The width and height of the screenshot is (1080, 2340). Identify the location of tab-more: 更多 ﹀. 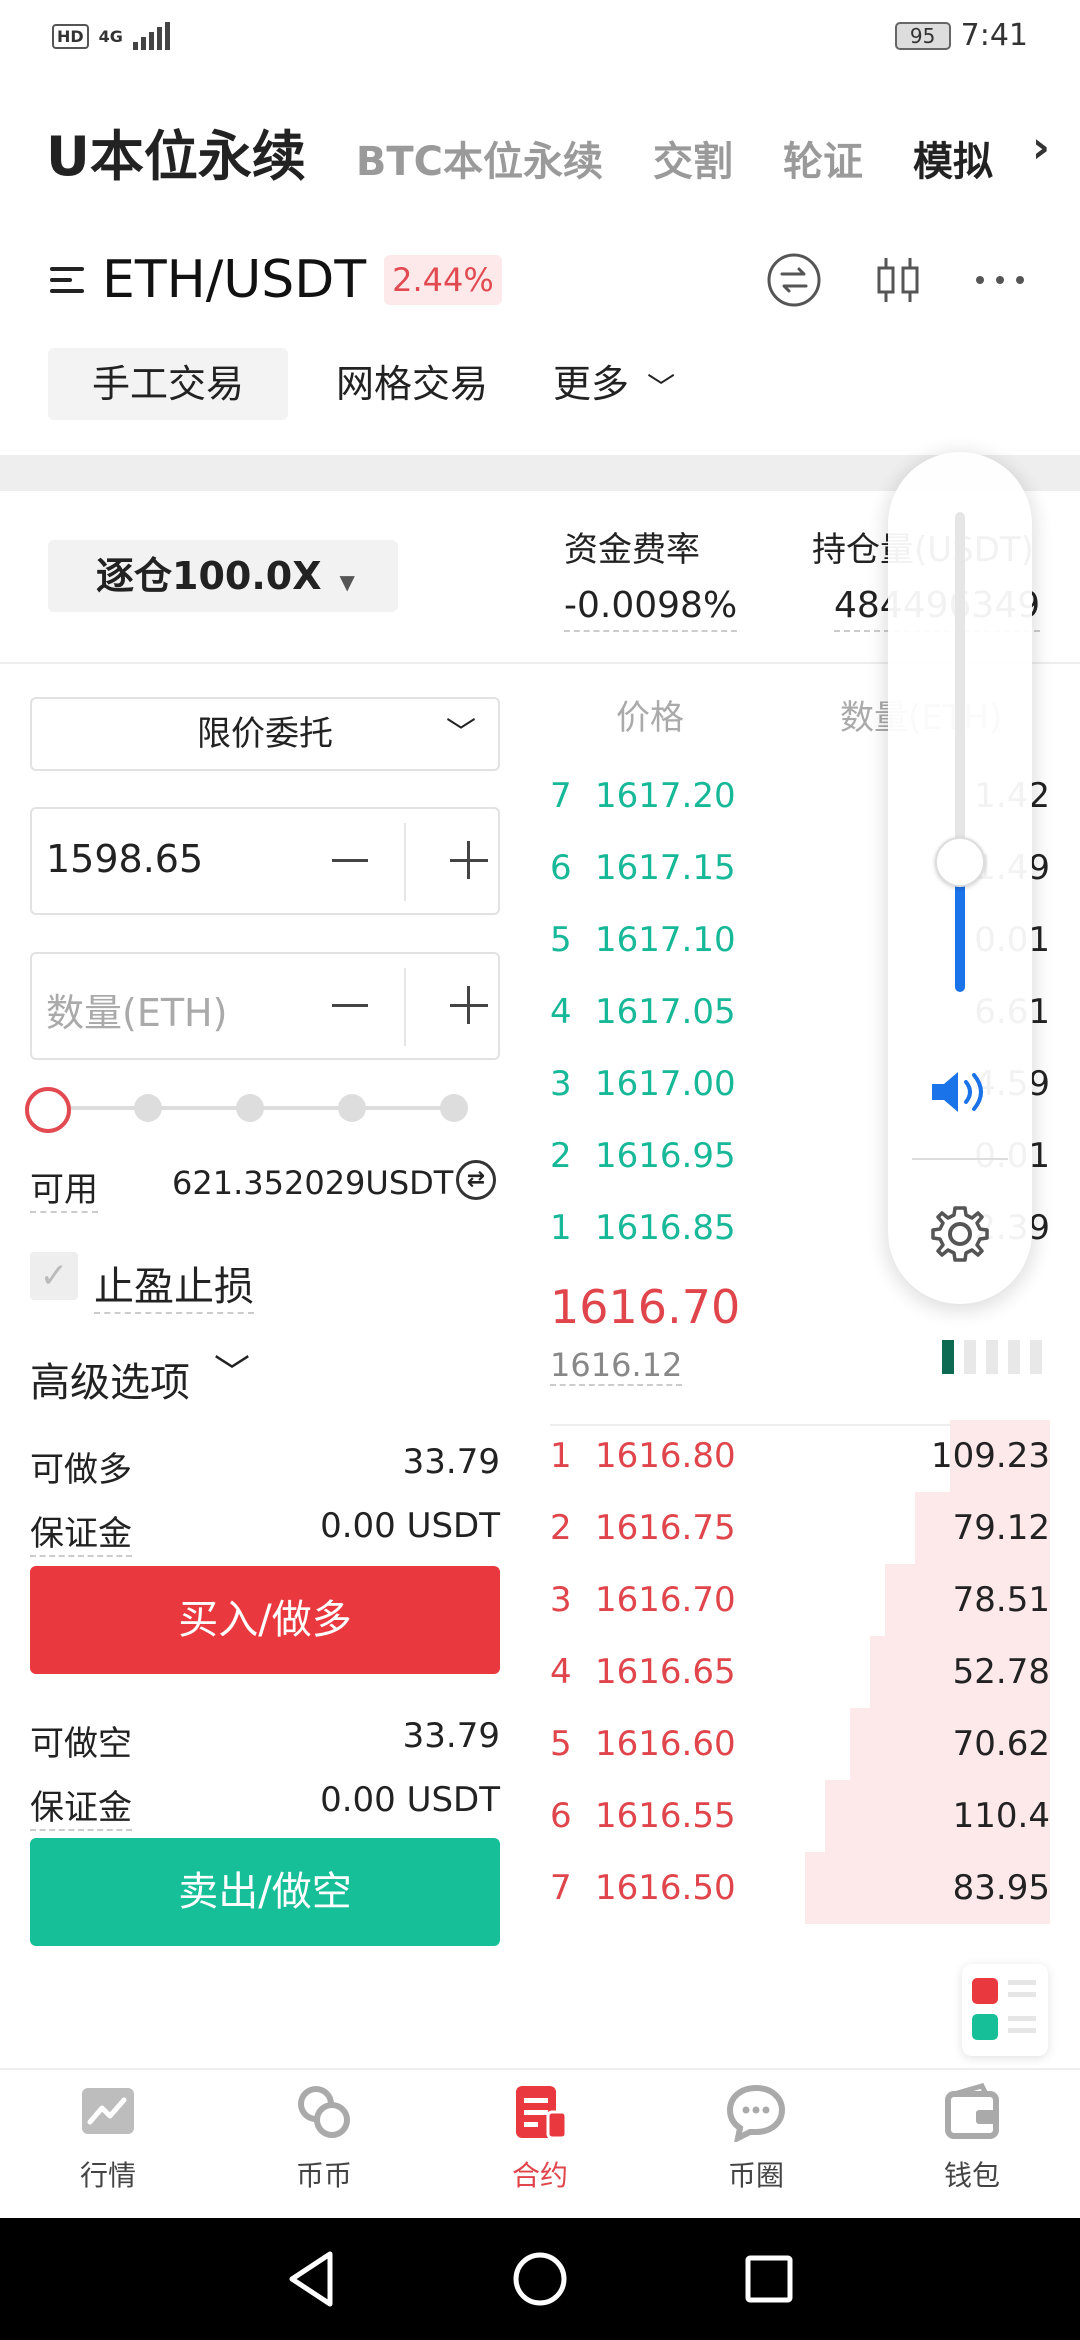
(614, 384).